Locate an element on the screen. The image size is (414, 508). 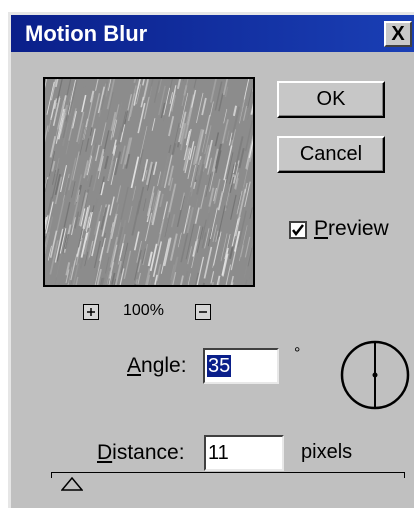
zoom-out-button is located at coordinates (203, 312).